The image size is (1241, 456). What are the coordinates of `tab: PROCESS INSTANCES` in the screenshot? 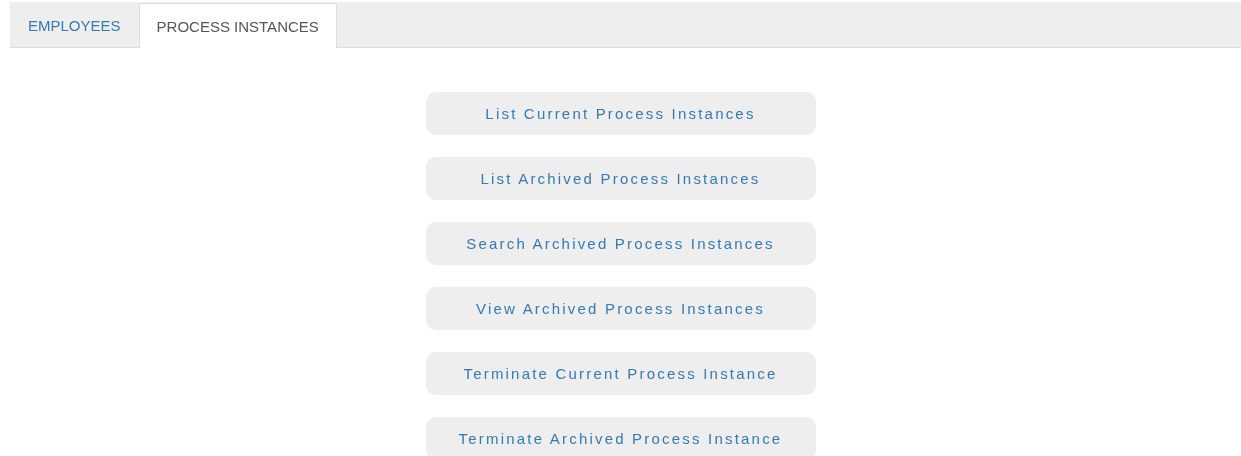 It's located at (237, 25).